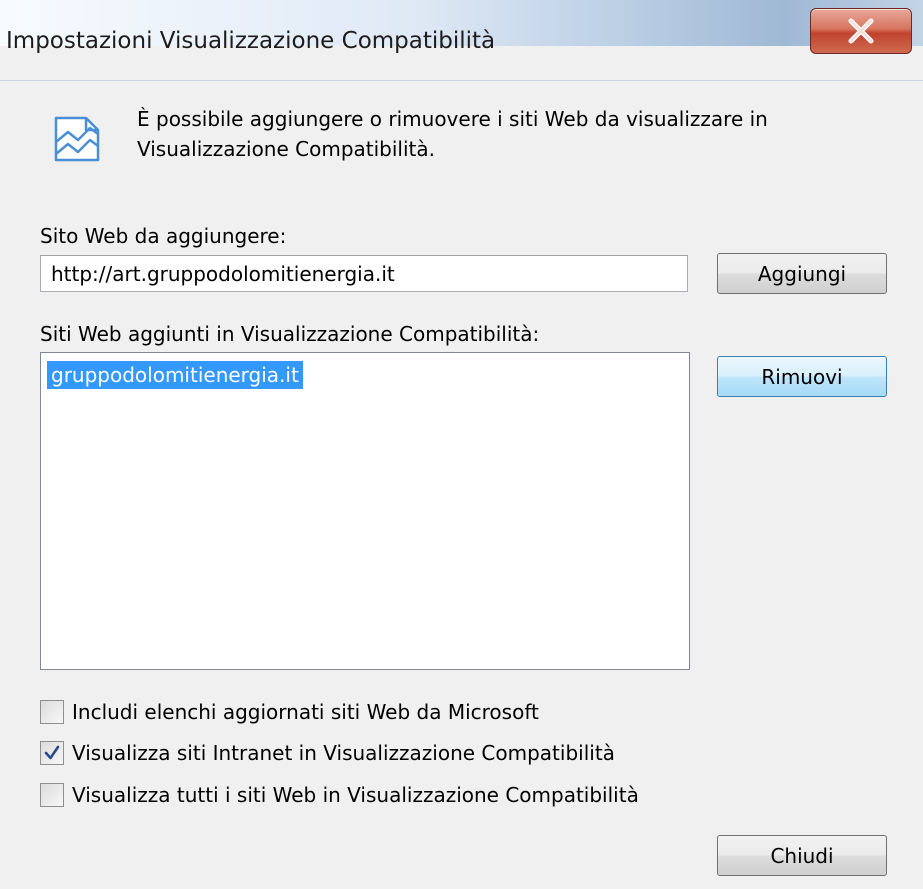  I want to click on compatibility-view-icon, so click(77, 139).